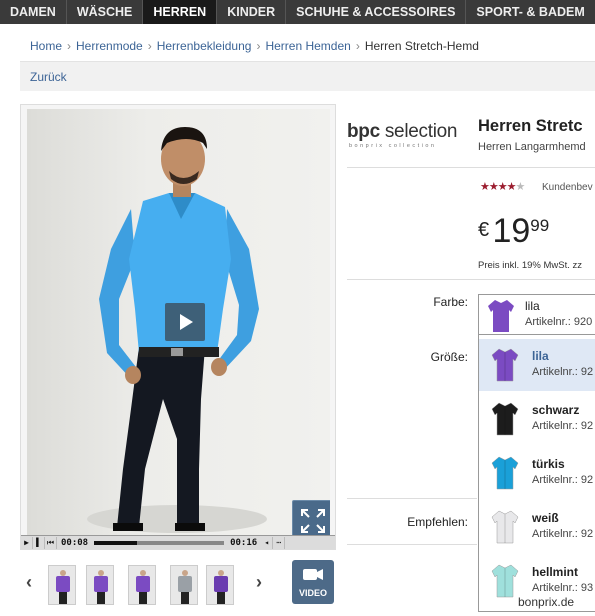 The height and width of the screenshot is (616, 595). I want to click on product-title: Herren Stretc, so click(530, 126).